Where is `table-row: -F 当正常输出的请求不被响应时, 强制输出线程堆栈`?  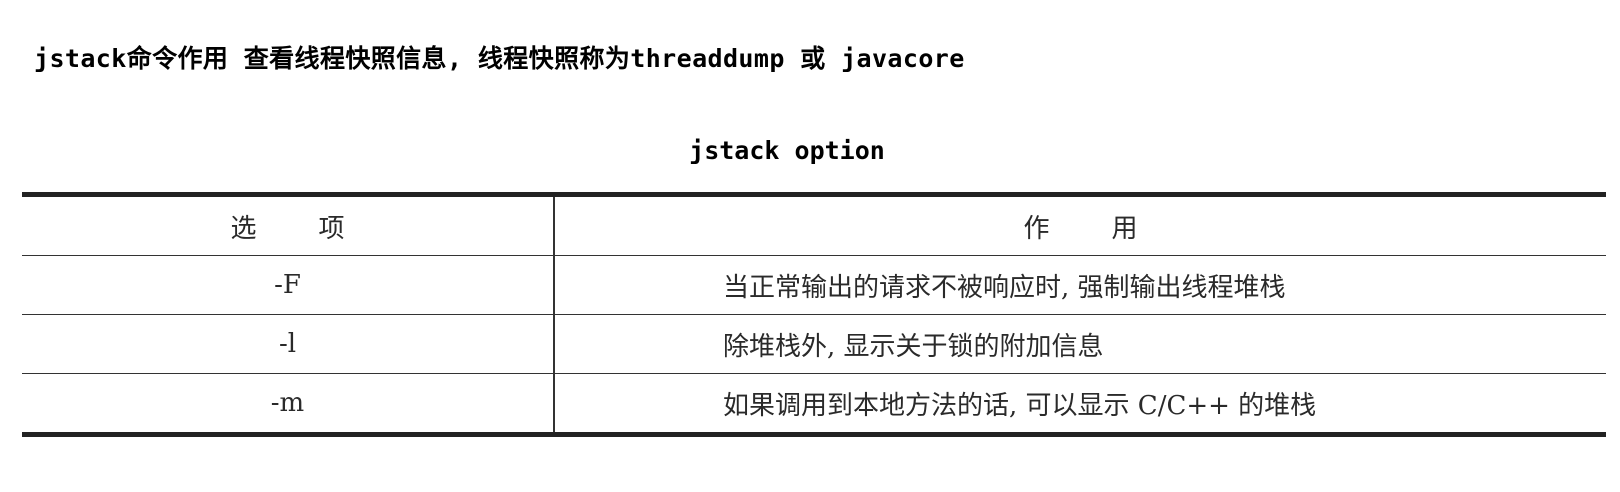 table-row: -F 当正常输出的请求不被响应时, 强制输出线程堆栈 is located at coordinates (814, 285).